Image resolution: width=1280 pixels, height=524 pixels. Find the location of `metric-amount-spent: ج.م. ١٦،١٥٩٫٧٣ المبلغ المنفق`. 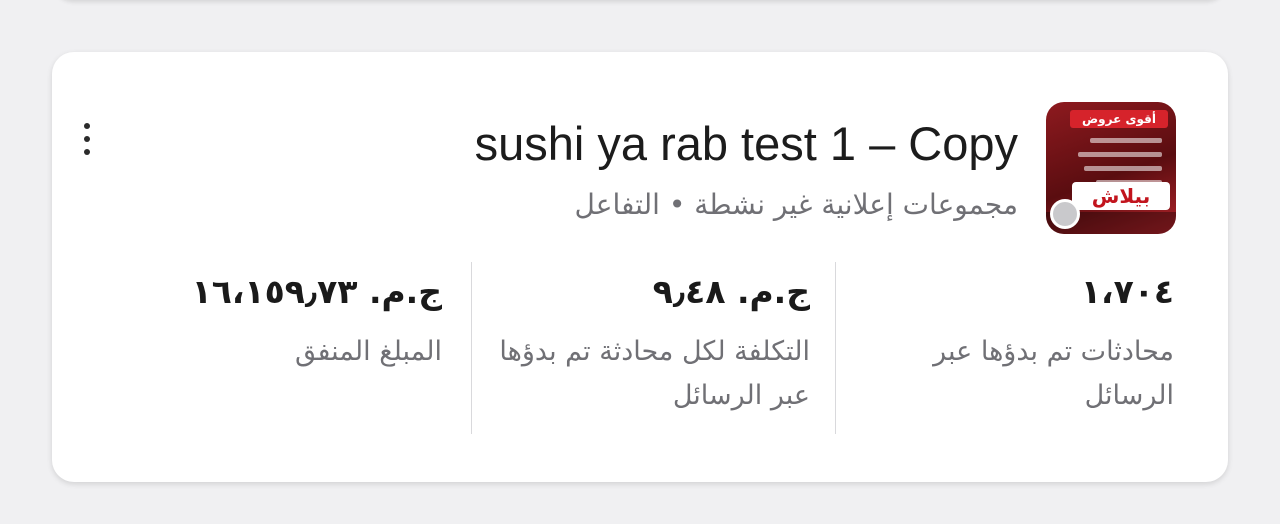

metric-amount-spent: ج.م. ١٦،١٥٩٫٧٣ المبلغ المنفق is located at coordinates (292, 321).